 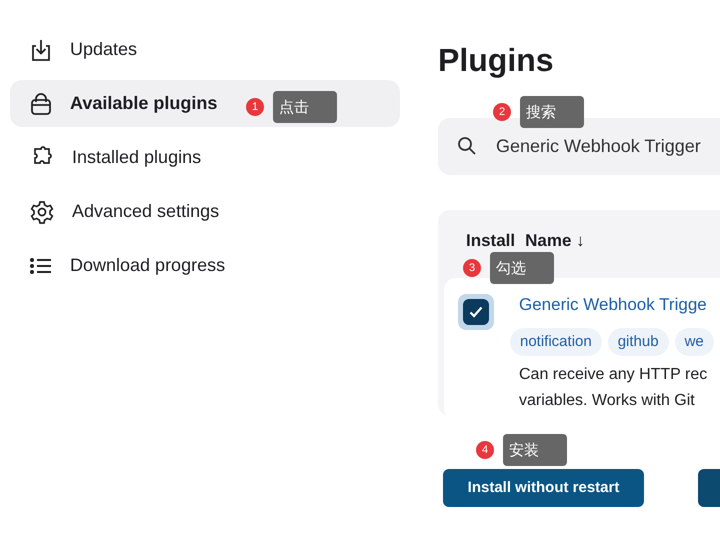 I want to click on search-icon, so click(x=467, y=146).